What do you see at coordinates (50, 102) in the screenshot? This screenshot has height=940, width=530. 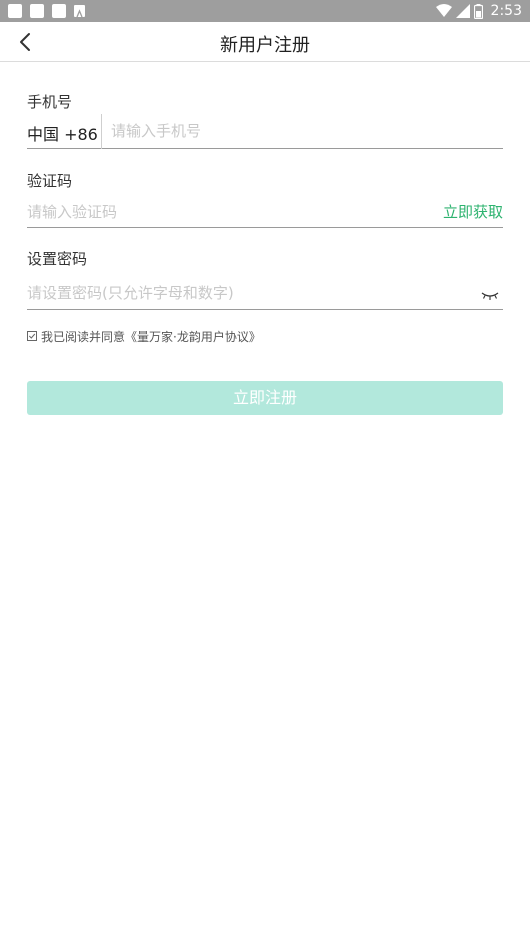 I see `phone-label: 手机号` at bounding box center [50, 102].